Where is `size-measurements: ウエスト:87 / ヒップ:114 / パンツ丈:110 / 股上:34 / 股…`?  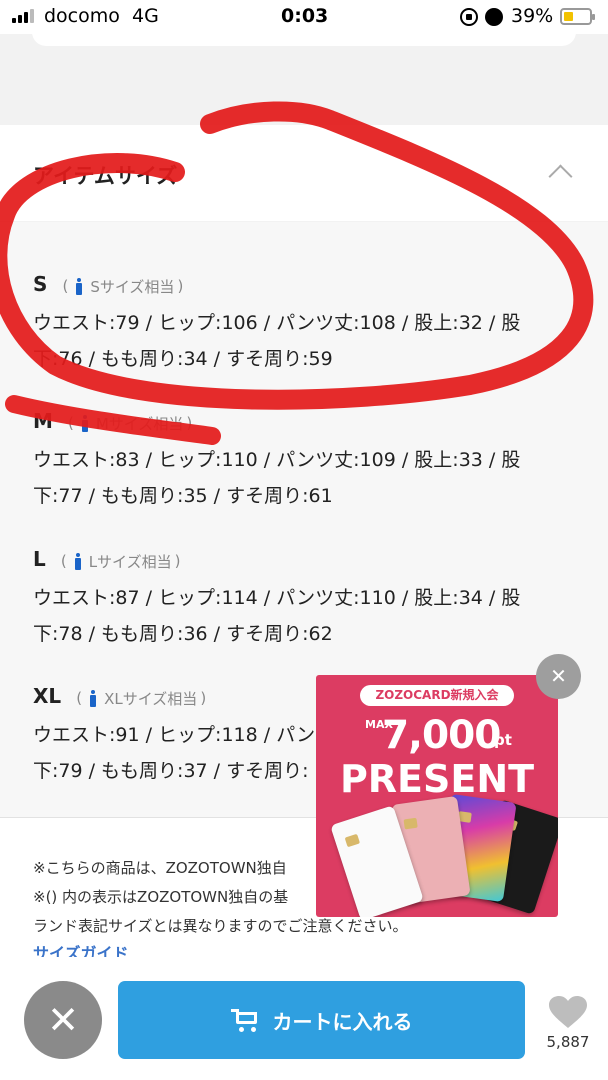 size-measurements: ウエスト:87 / ヒップ:114 / パンツ丈:110 / 股上:34 / 股… is located at coordinates (277, 615).